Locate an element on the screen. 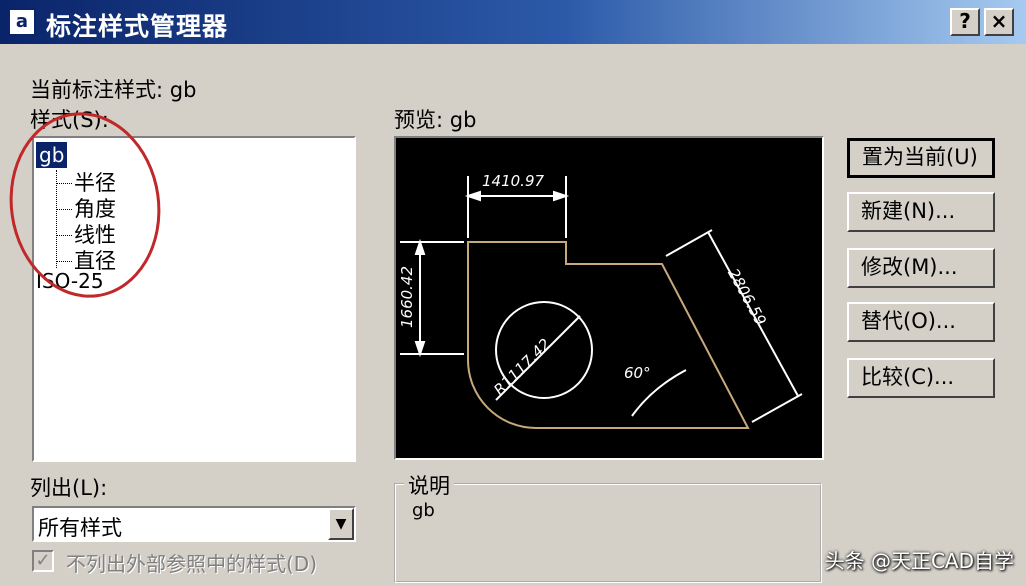  chevron-down-icon: ▼ is located at coordinates (341, 524).